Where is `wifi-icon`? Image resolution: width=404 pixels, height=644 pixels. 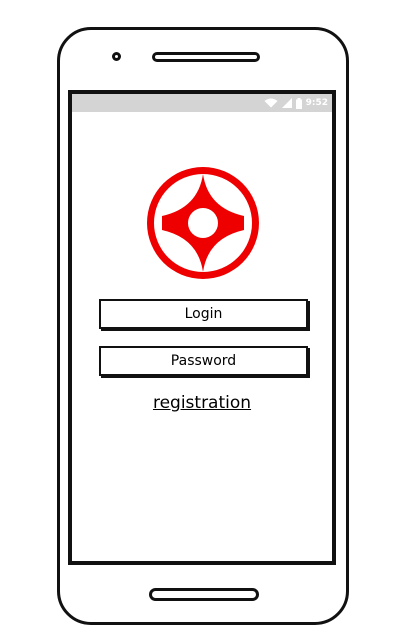 wifi-icon is located at coordinates (271, 103).